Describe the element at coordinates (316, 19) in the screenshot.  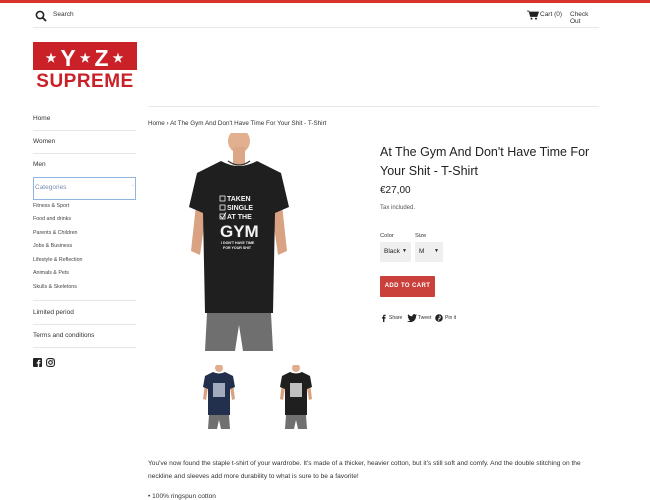
I see `site-header: Search Cart (0) Check Out` at that location.